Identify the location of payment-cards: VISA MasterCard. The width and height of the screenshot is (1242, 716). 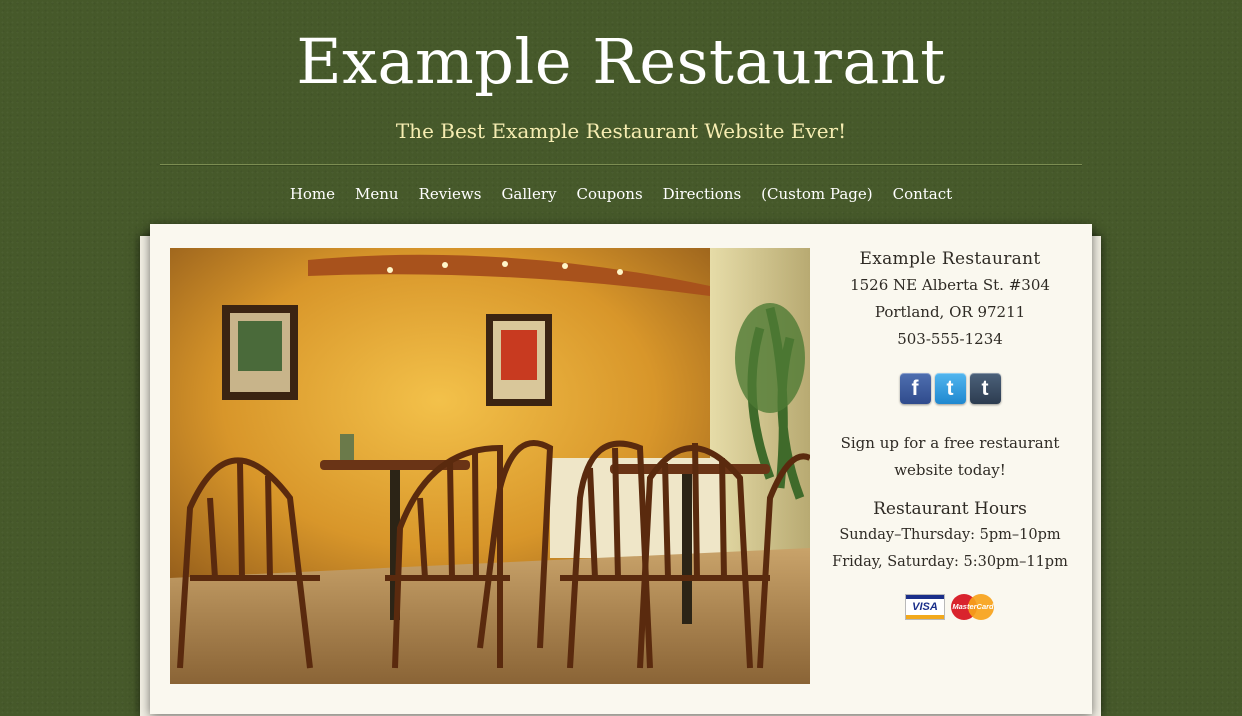
(950, 607).